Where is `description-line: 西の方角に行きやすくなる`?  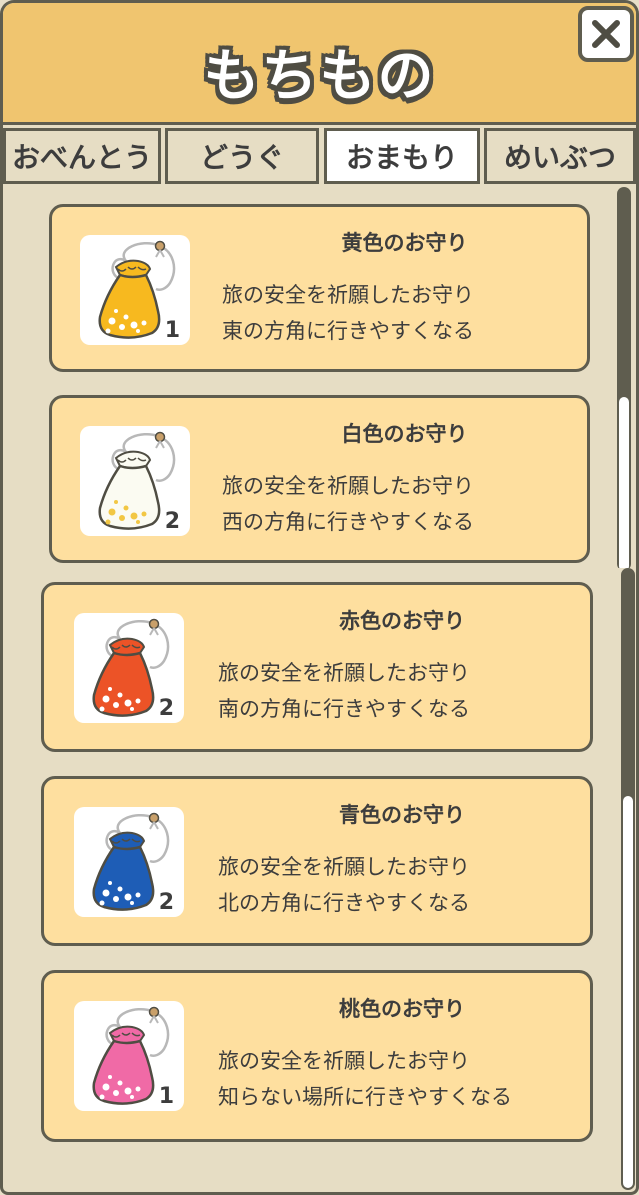 description-line: 西の方角に行きやすくなる is located at coordinates (348, 522).